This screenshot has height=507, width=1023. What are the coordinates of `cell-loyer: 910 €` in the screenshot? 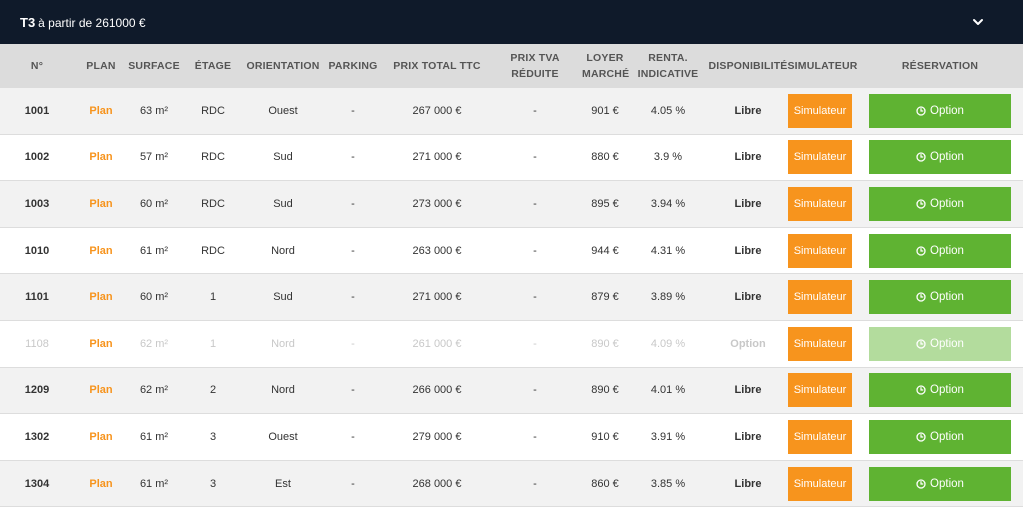 It's located at (605, 436).